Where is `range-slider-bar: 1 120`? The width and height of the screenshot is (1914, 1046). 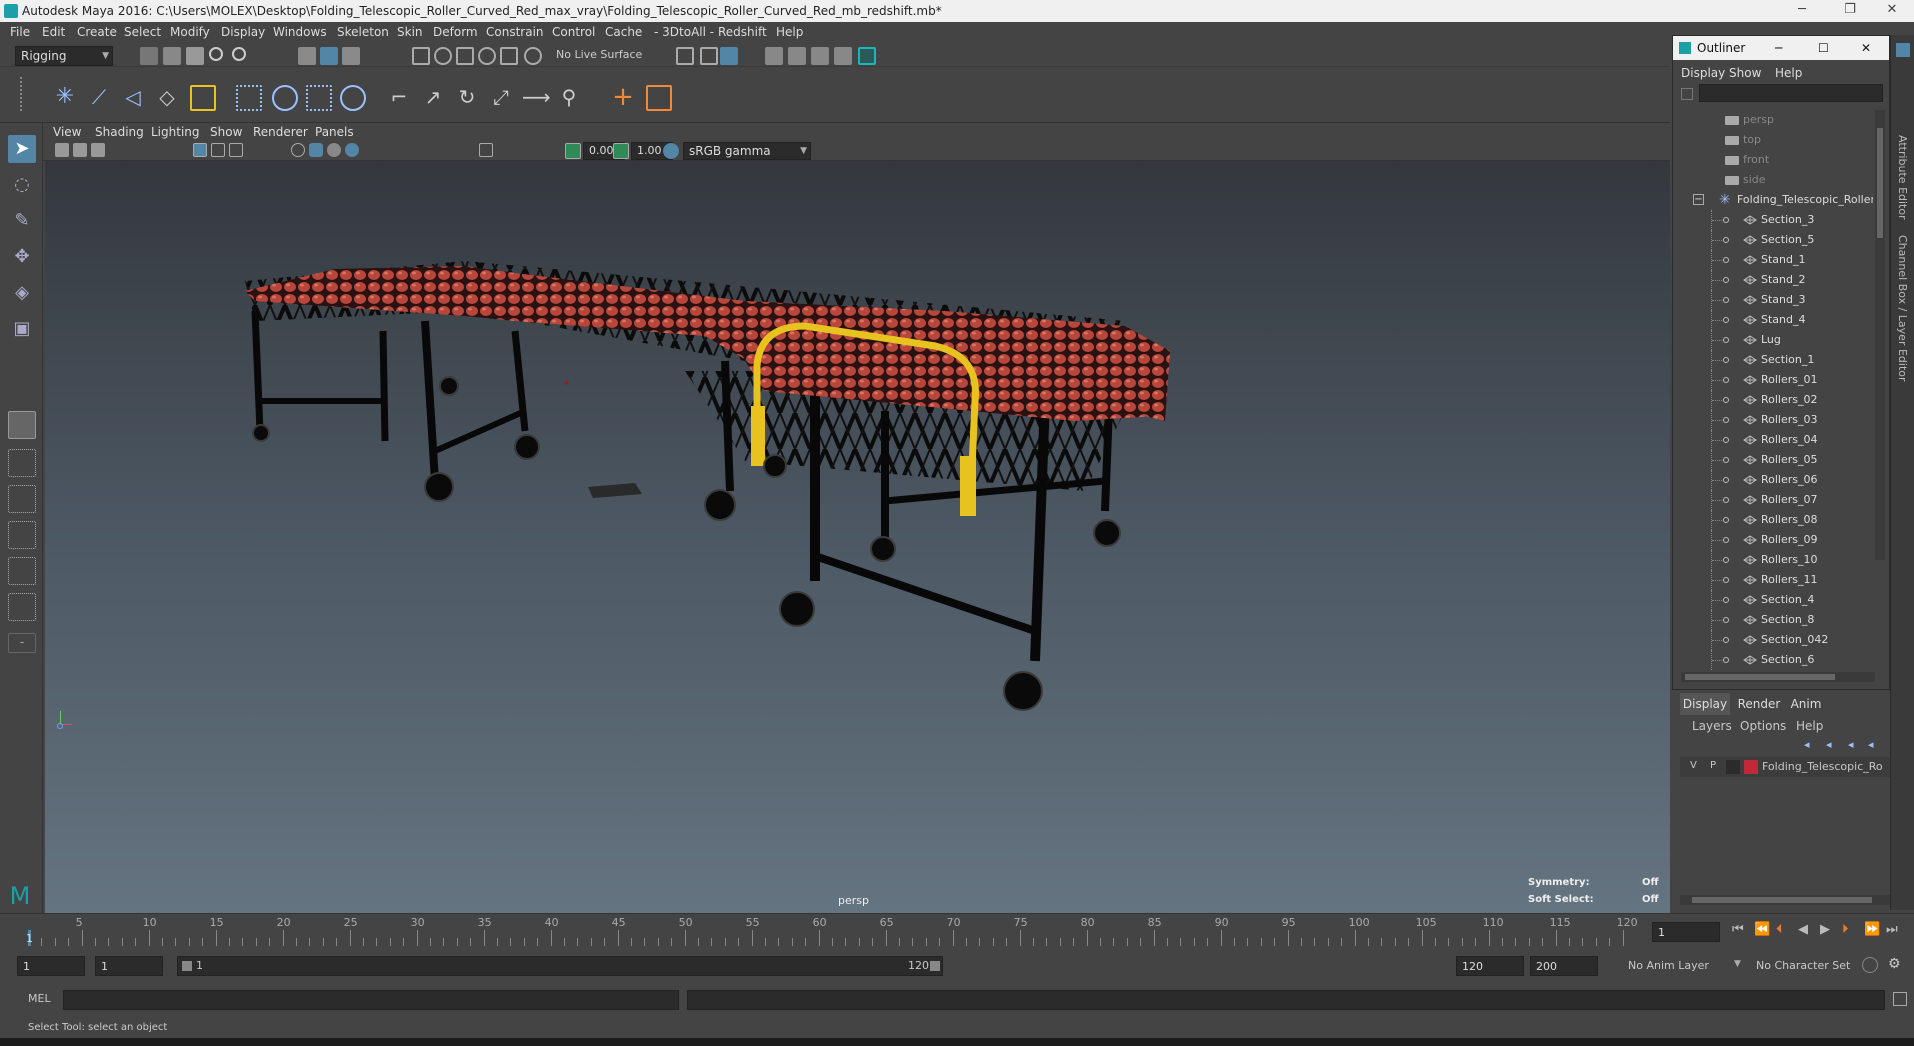
range-slider-bar: 1 120 is located at coordinates (560, 966).